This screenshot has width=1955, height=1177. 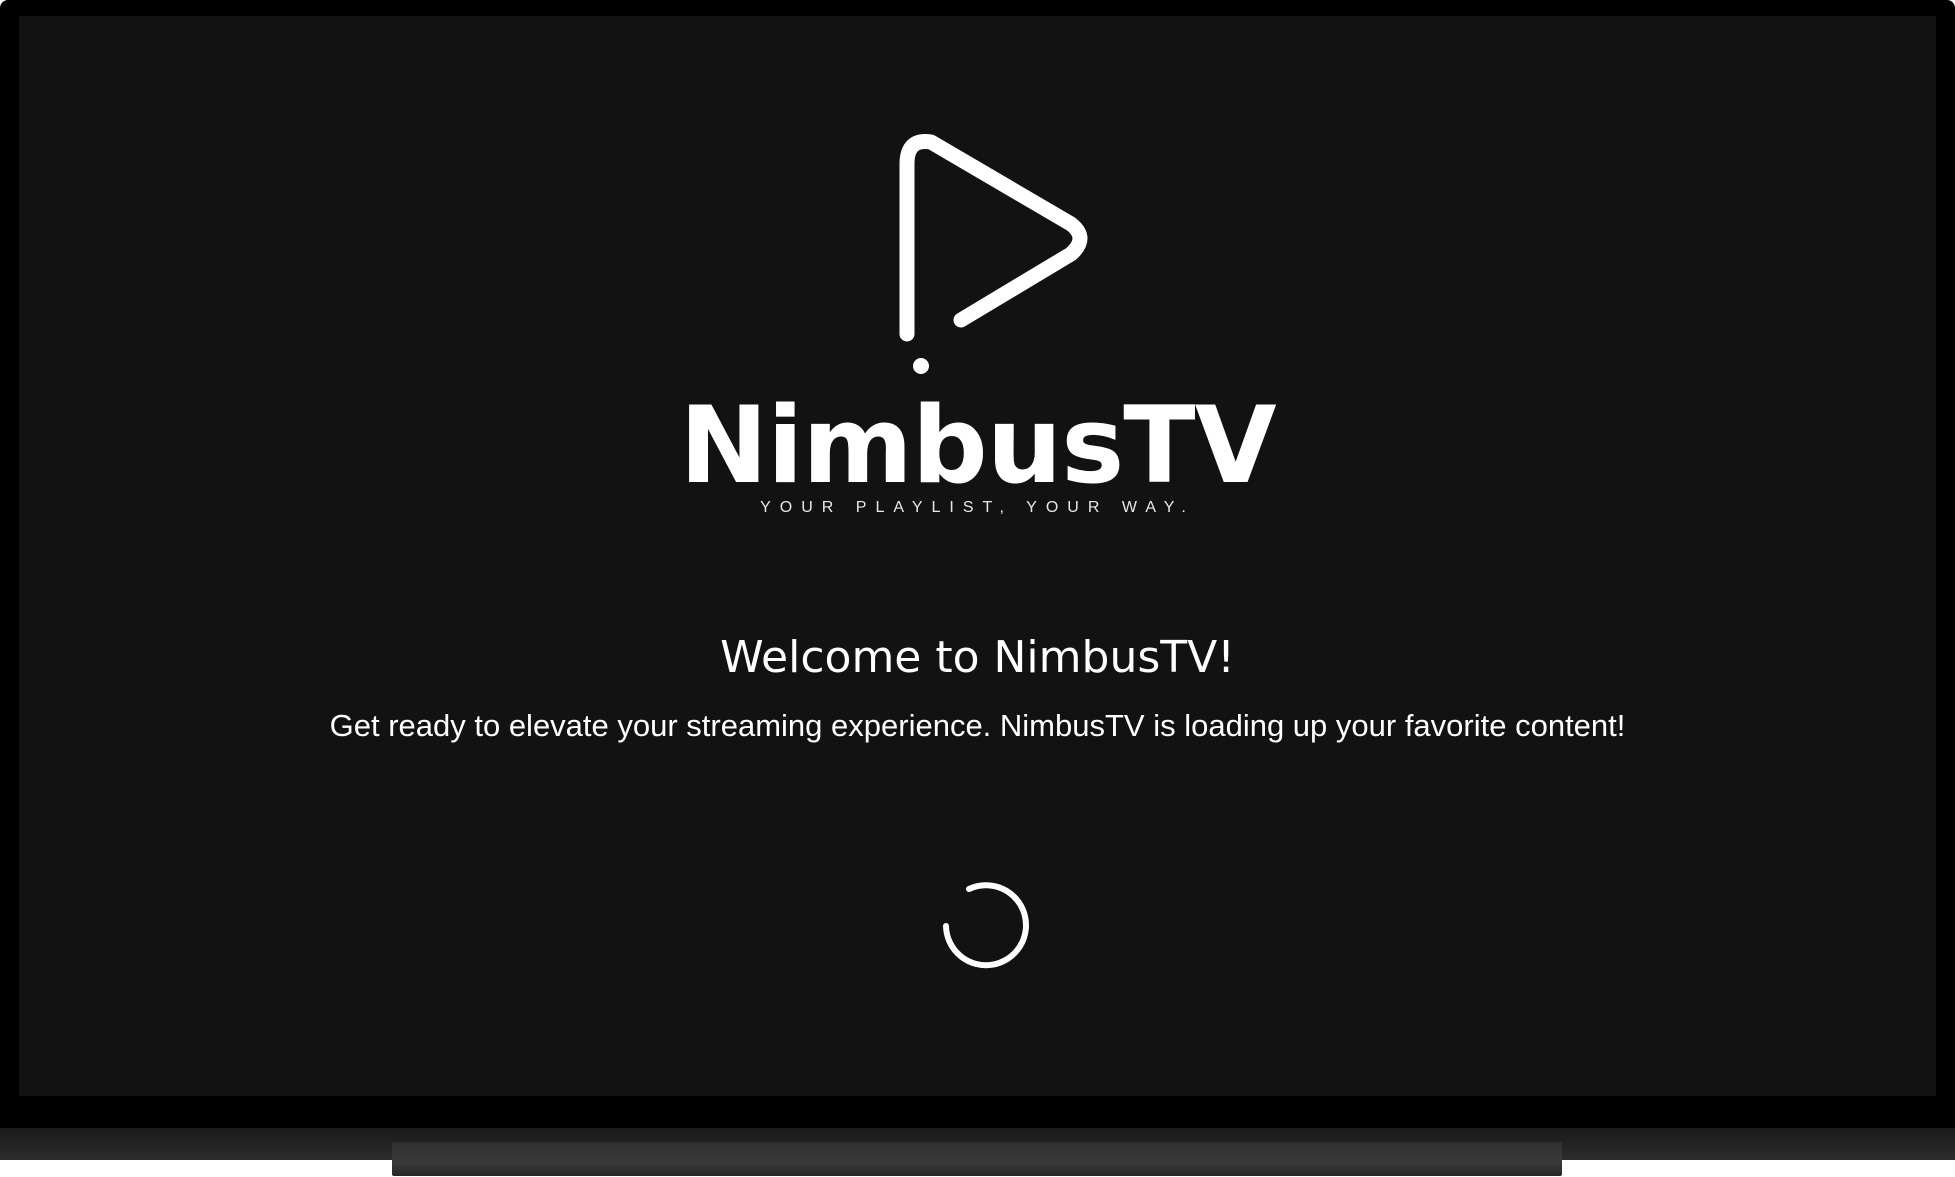 I want to click on brand-tagline: YOUR PLAYLIST, YOUR WAY., so click(x=977, y=507).